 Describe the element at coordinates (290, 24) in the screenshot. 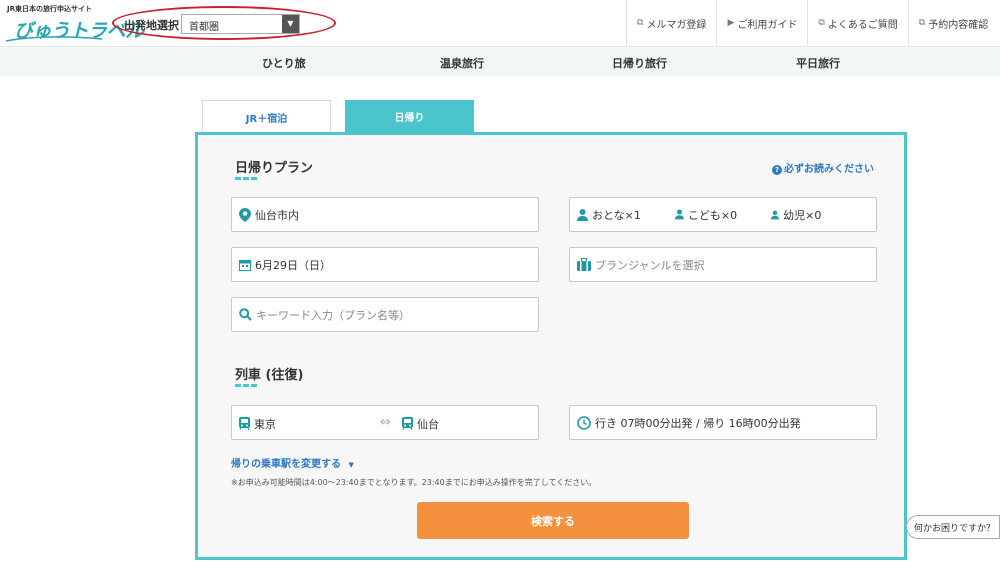

I see `chevron-down-icon: ▼` at that location.